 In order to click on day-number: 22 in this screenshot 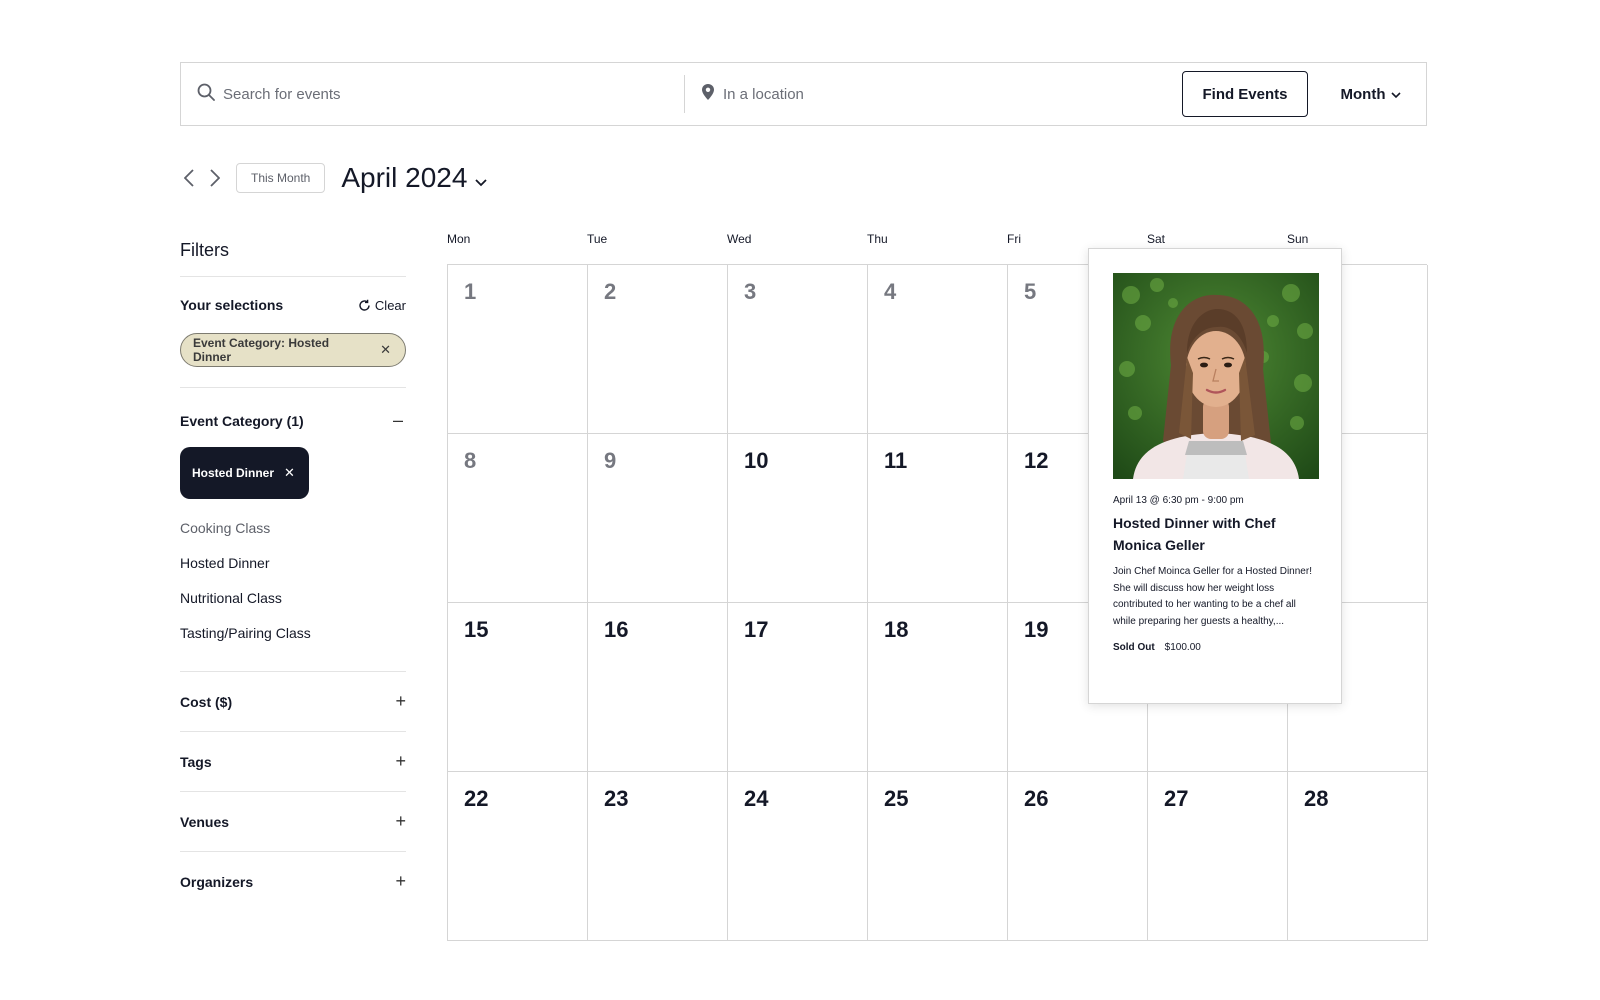, I will do `click(476, 798)`.